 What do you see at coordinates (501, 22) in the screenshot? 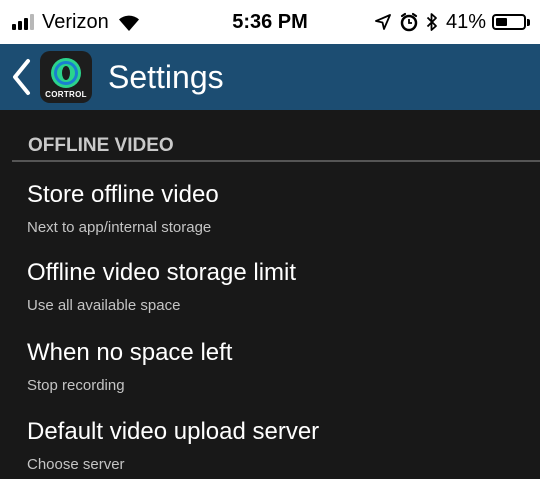
I see `battery-level-fill` at bounding box center [501, 22].